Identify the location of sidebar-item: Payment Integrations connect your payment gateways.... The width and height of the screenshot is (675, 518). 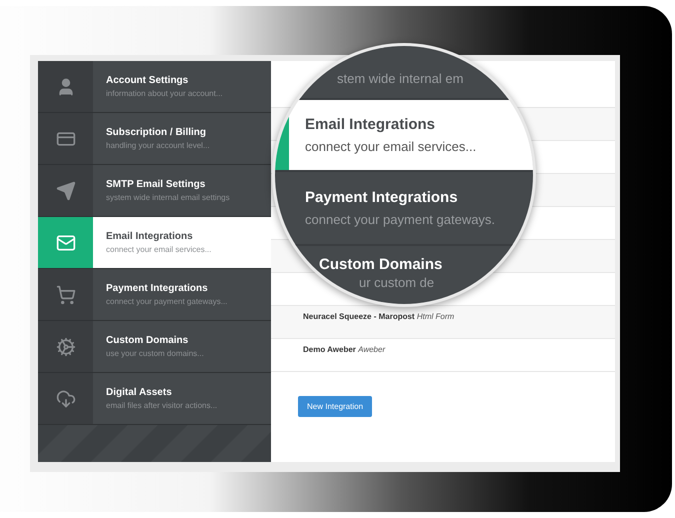
(154, 295).